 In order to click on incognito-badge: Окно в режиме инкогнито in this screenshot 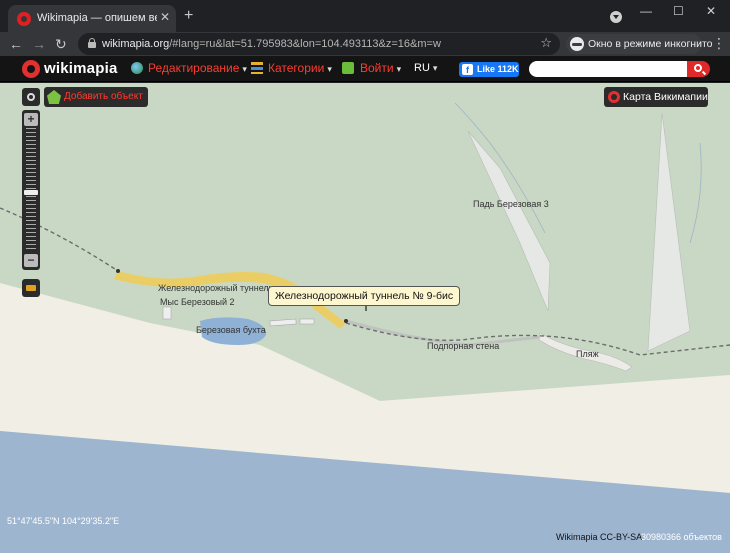, I will do `click(639, 44)`.